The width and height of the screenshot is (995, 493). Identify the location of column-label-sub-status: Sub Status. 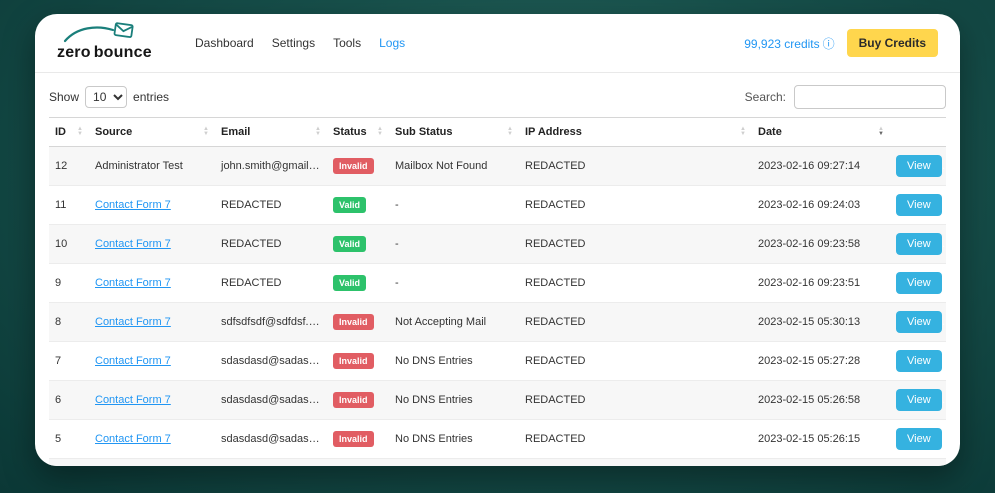
(424, 132).